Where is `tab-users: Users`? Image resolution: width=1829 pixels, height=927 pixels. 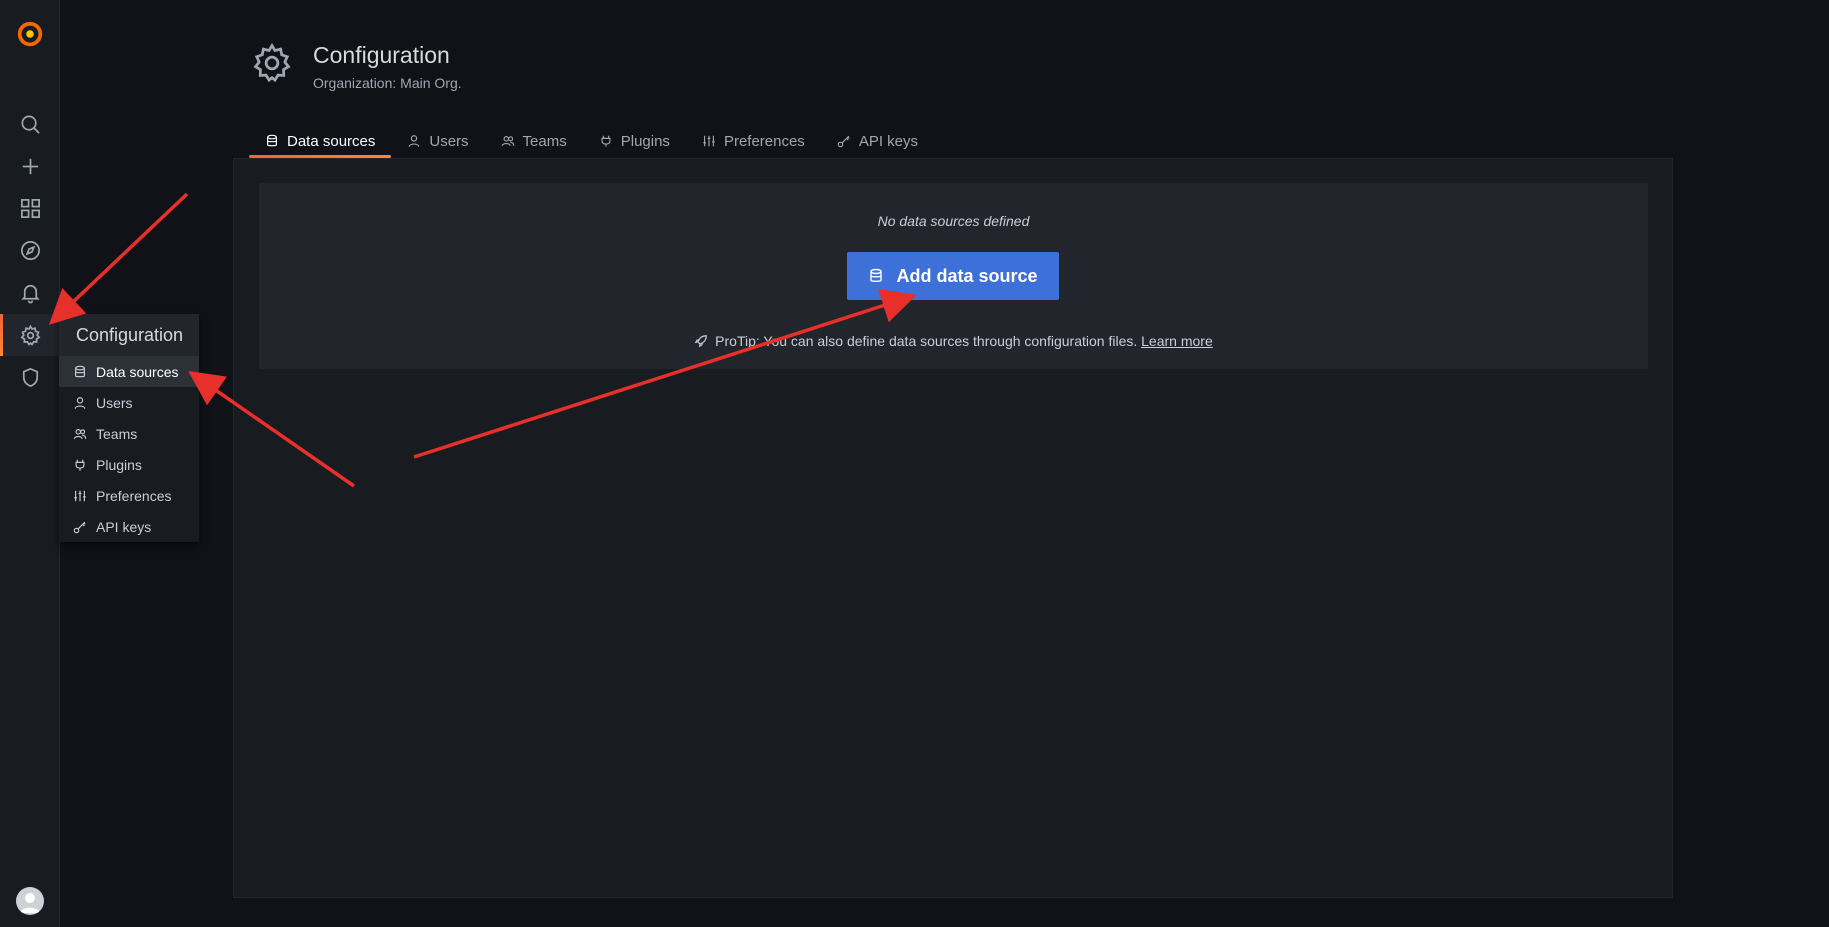
tab-users: Users is located at coordinates (437, 141).